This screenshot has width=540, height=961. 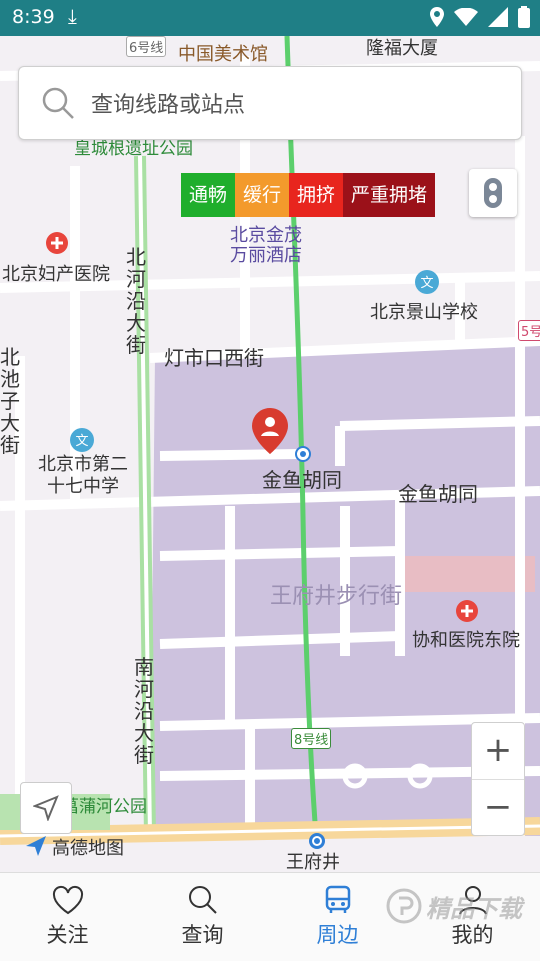 I want to click on traffic-toggle-button, so click(x=493, y=193).